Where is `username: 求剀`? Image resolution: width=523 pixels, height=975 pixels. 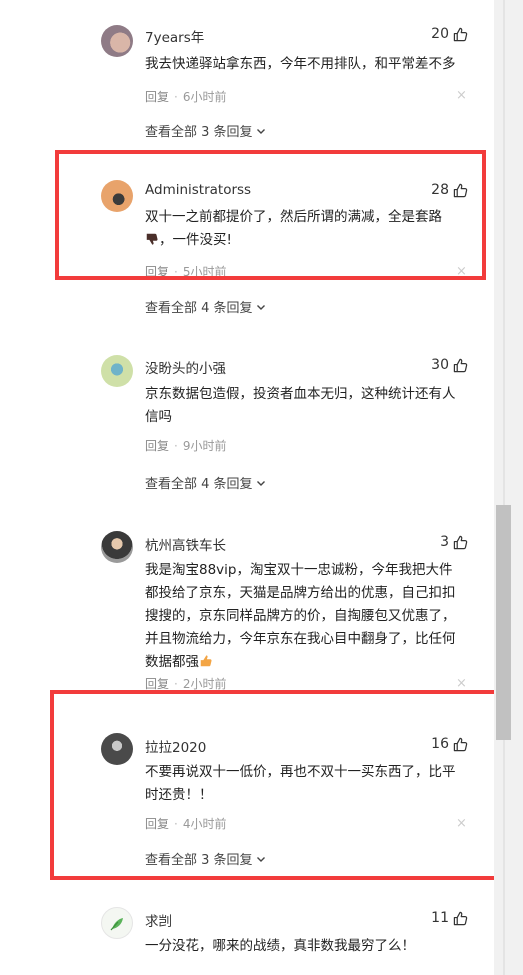
username: 求剀 is located at coordinates (158, 920).